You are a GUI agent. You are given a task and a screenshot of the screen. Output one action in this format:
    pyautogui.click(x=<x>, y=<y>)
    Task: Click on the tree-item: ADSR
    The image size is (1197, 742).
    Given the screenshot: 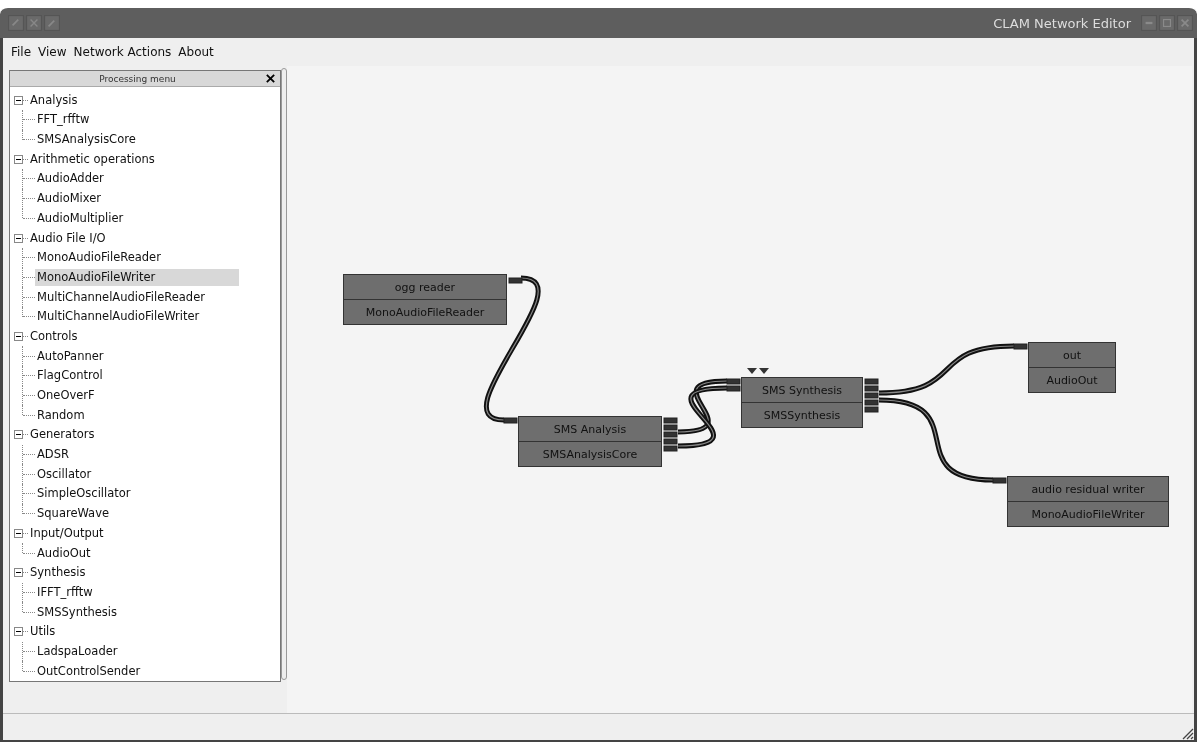 What is the action you would take?
    pyautogui.click(x=53, y=455)
    